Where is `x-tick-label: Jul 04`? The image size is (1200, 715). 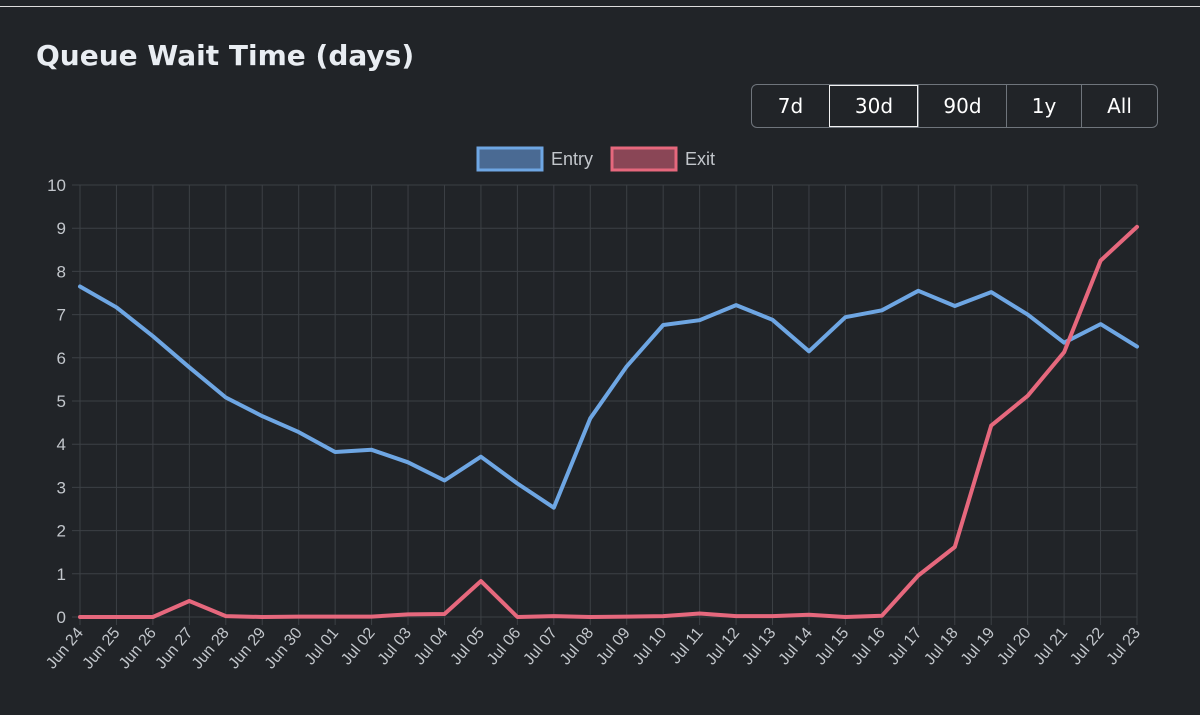
x-tick-label: Jul 04 is located at coordinates (431, 647).